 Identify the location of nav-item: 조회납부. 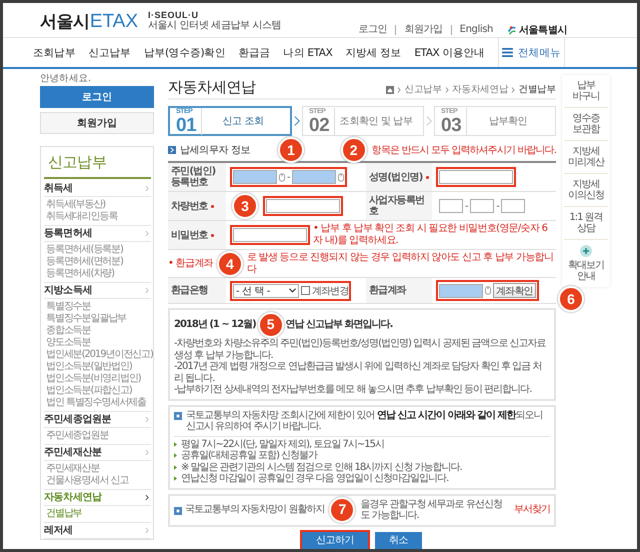
(54, 53).